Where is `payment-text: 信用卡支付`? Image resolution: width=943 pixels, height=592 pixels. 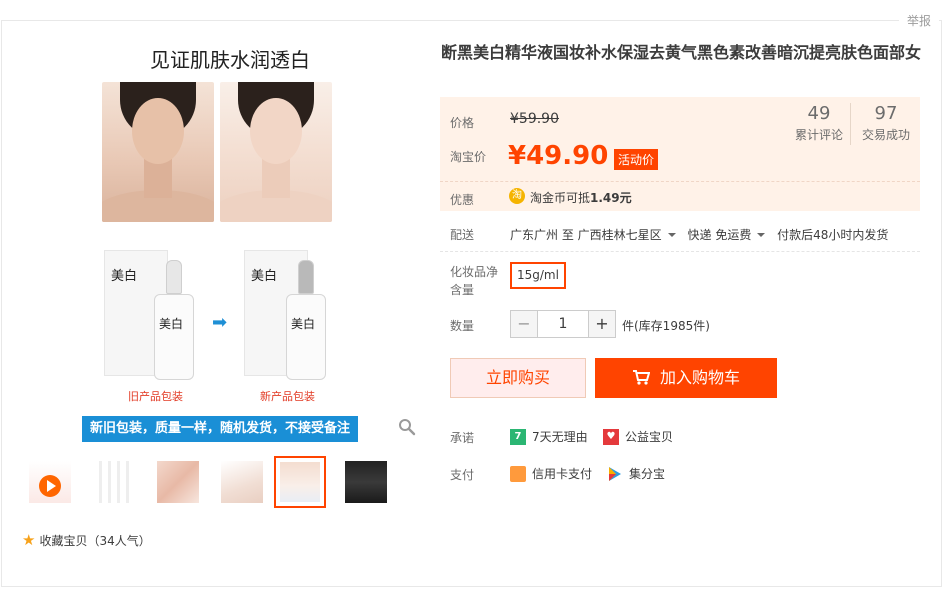 payment-text: 信用卡支付 is located at coordinates (562, 474).